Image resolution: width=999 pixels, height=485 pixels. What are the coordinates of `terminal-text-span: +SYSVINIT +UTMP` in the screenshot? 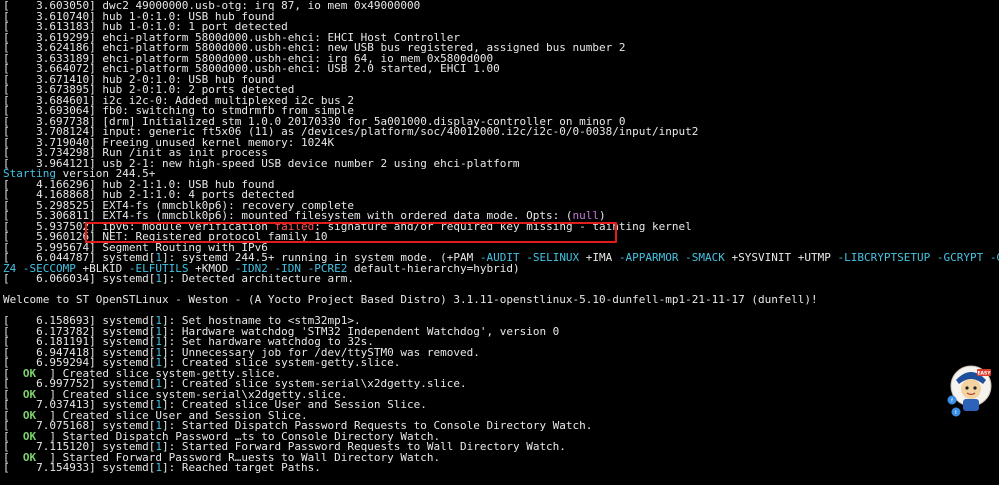 It's located at (781, 257).